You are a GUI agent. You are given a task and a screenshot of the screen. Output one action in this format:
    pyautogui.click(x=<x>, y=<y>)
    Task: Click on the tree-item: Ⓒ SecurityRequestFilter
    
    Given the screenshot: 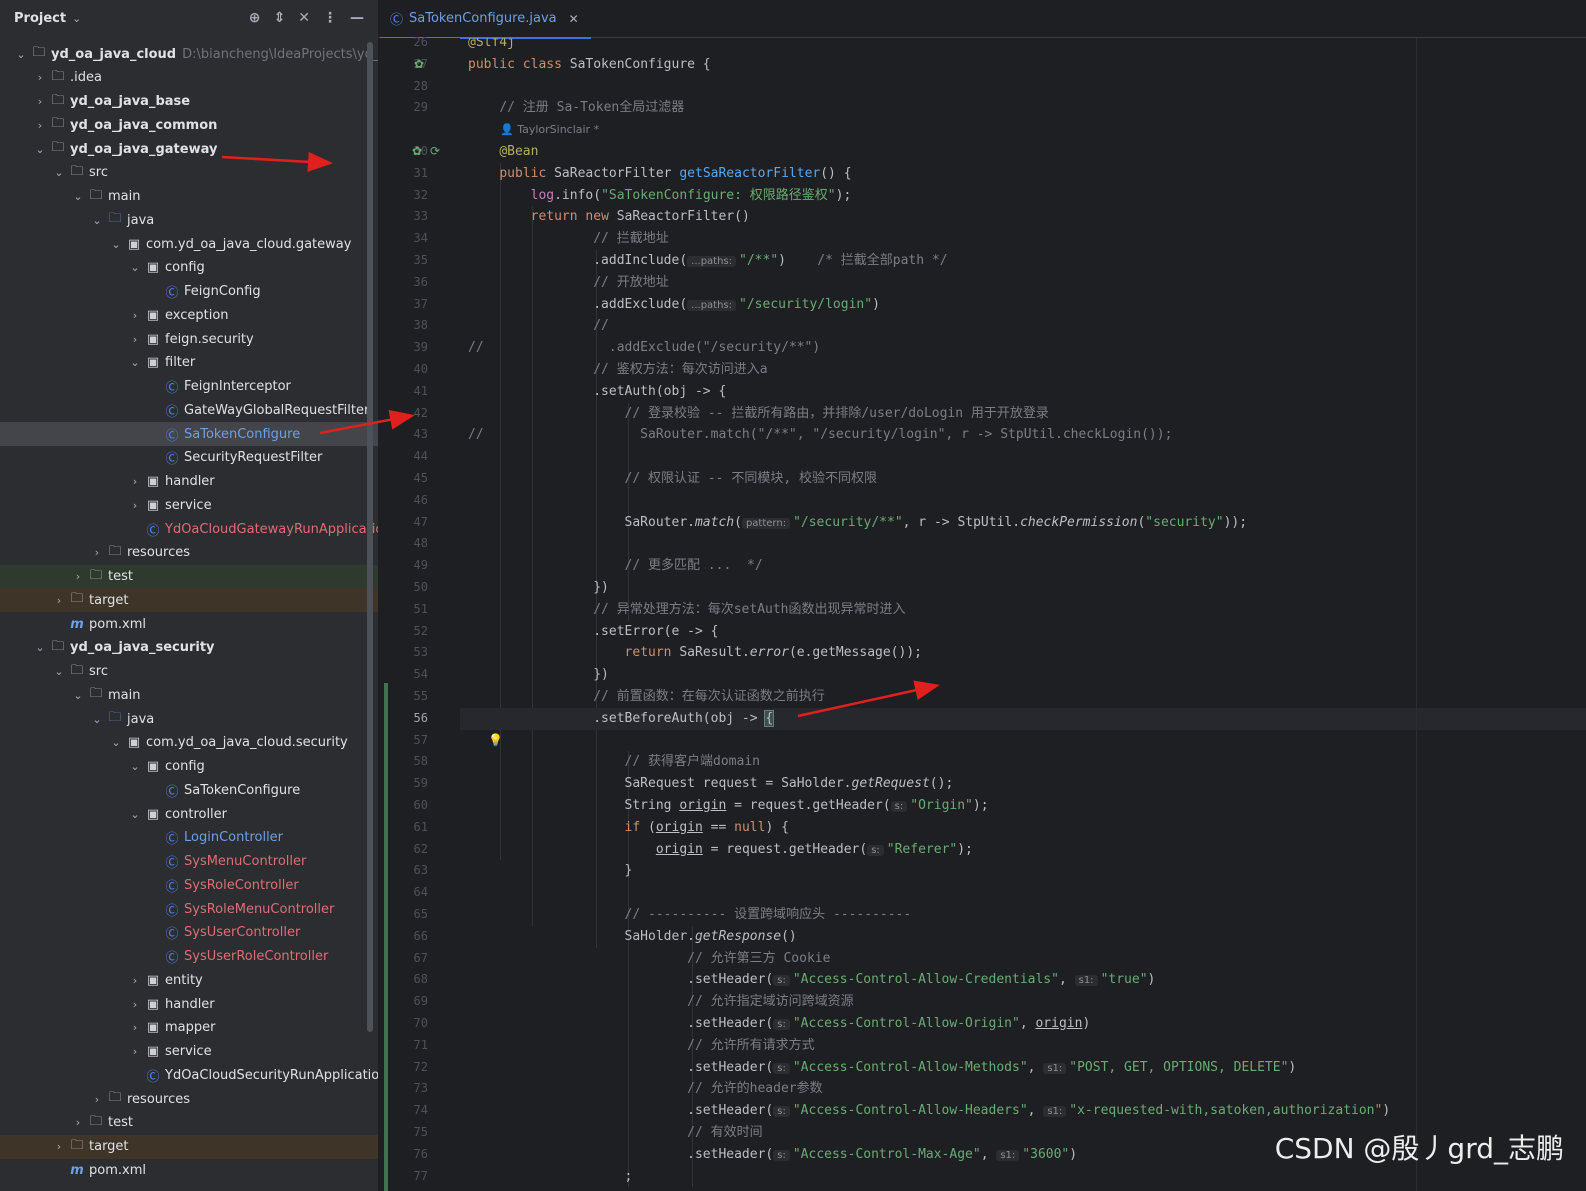 What is the action you would take?
    pyautogui.click(x=189, y=458)
    